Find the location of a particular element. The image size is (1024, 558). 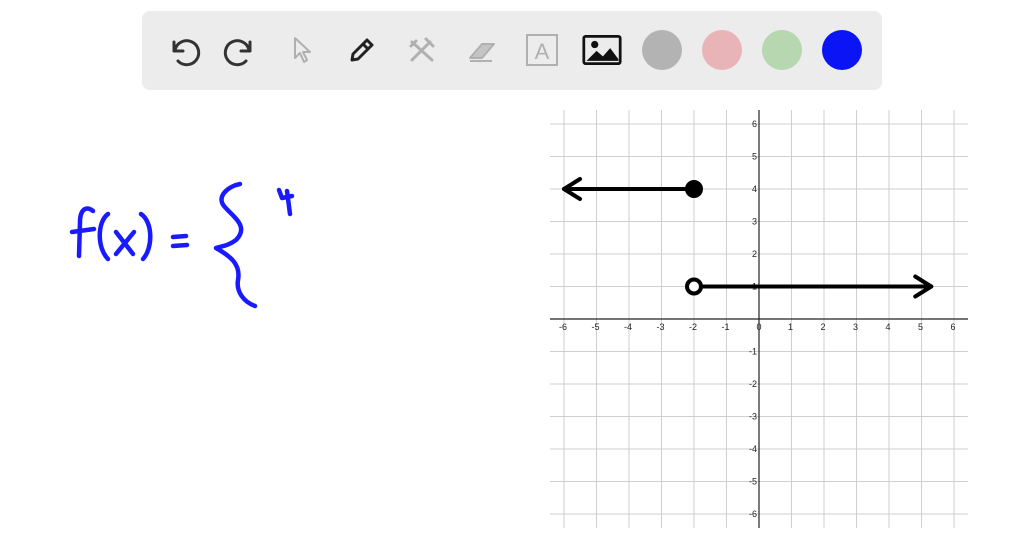

x-tick-labels: -6 -5 -4 -3 -2 -1 0 1 2 3 4 5 6 is located at coordinates (757, 327).